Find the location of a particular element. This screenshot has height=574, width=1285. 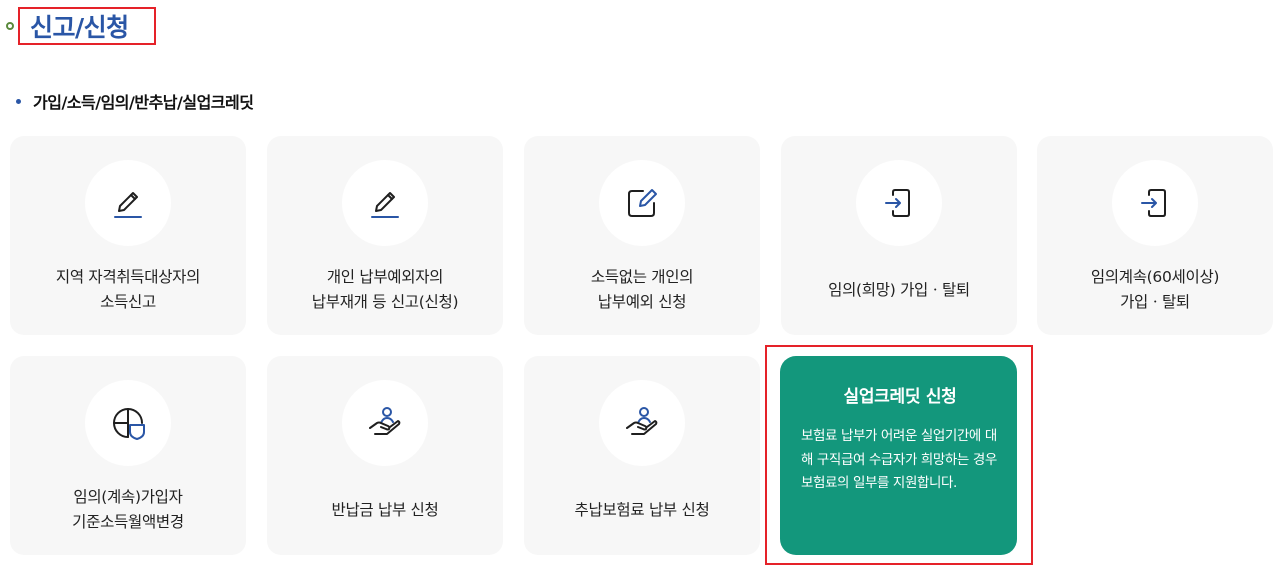

card-label: 임의(계속)가입자 기준소득월액변경 is located at coordinates (128, 509).